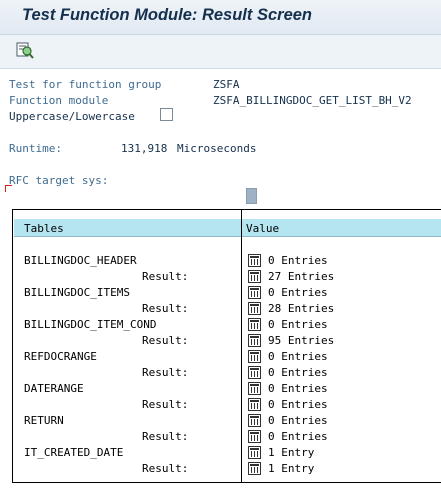  Describe the element at coordinates (301, 276) in the screenshot. I see `result-entries: 27 Entries` at that location.